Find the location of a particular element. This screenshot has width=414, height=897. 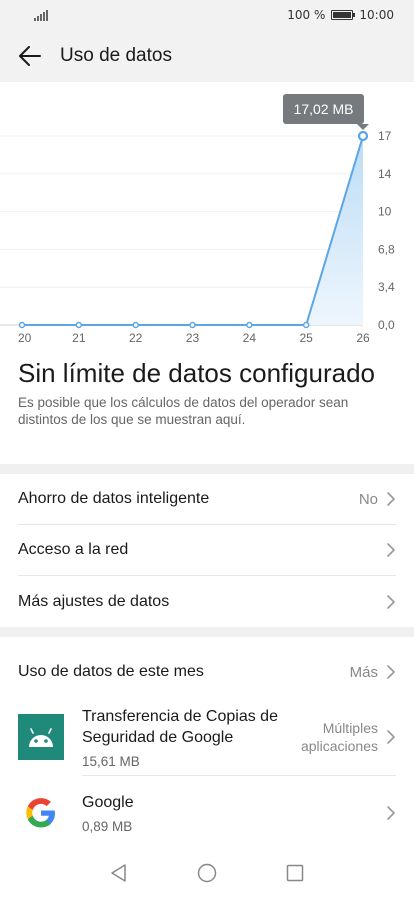

nav-home-button is located at coordinates (207, 873).